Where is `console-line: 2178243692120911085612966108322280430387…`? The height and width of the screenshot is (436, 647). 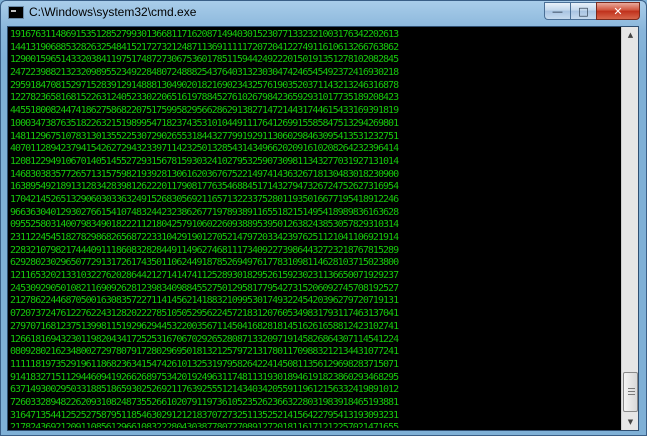 console-line: 2178243692120911085612966108322280430387… is located at coordinates (204, 425).